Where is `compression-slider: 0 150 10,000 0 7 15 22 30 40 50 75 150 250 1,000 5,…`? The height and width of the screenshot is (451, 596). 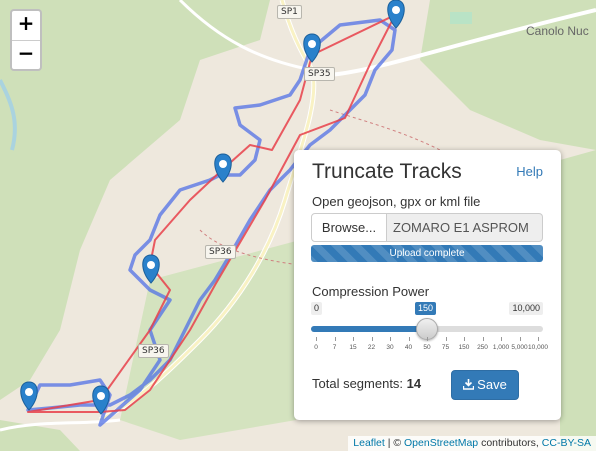 compression-slider: 0 150 10,000 0 7 15 22 30 40 50 75 150 250 1,000 5,… is located at coordinates (429, 332).